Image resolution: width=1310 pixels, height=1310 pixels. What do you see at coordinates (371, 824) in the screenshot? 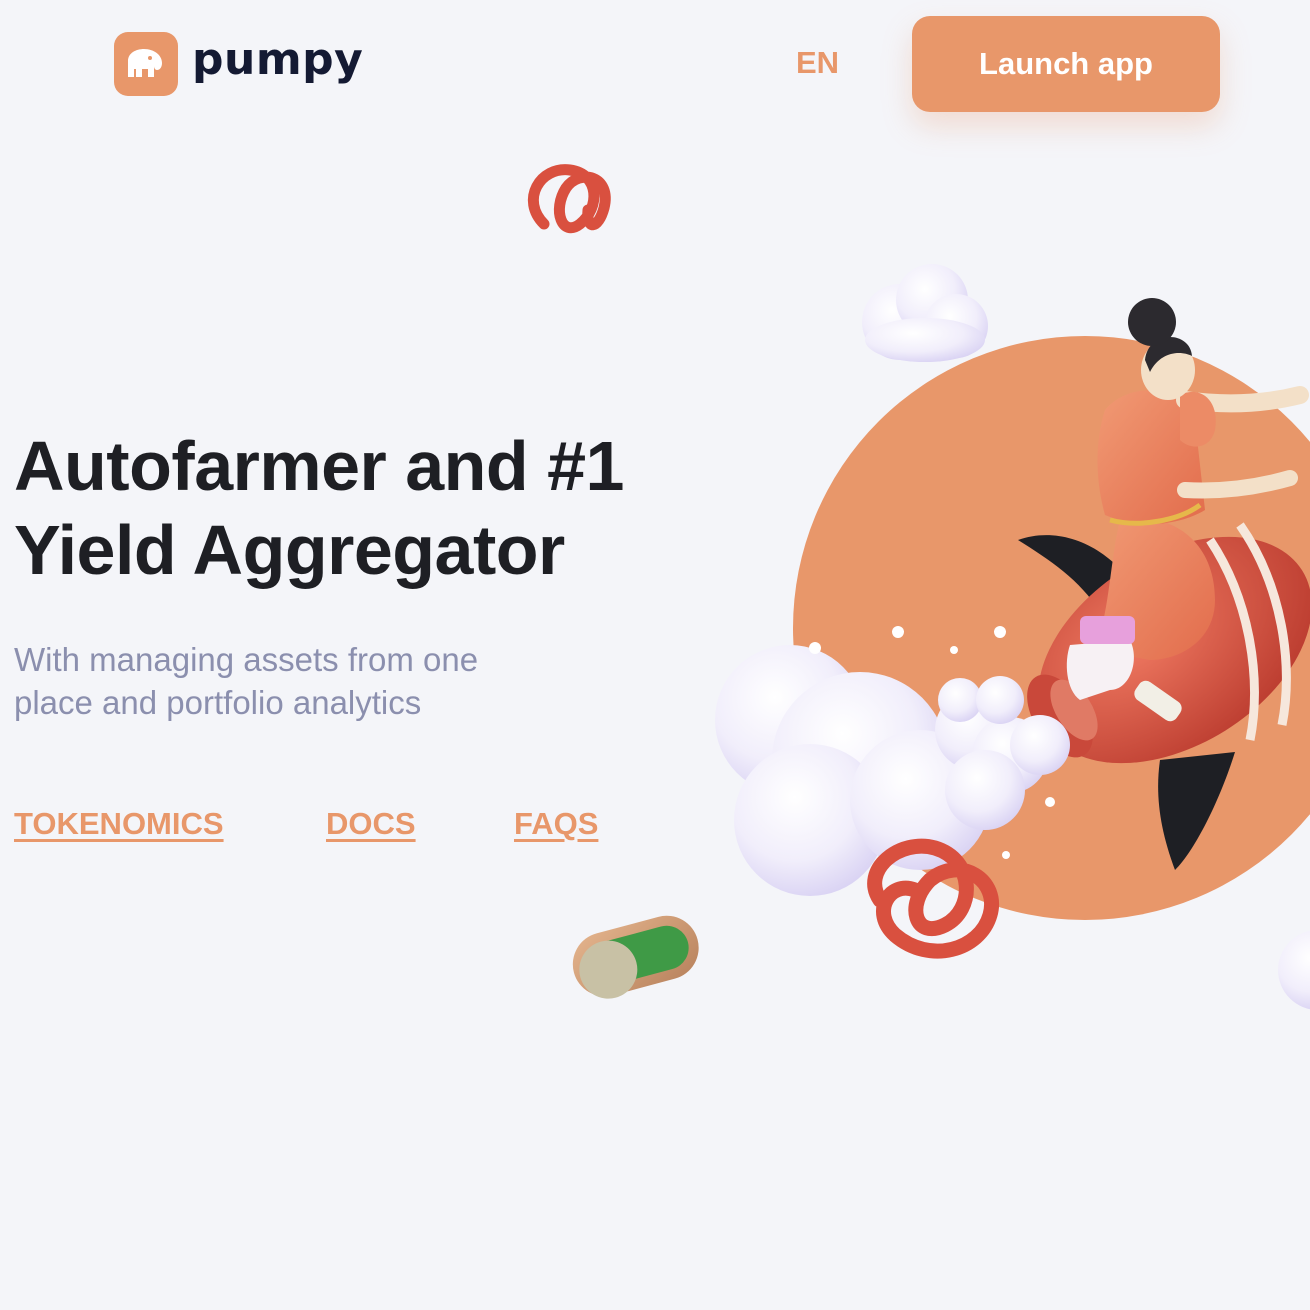
I see `docs-link: DOCS` at bounding box center [371, 824].